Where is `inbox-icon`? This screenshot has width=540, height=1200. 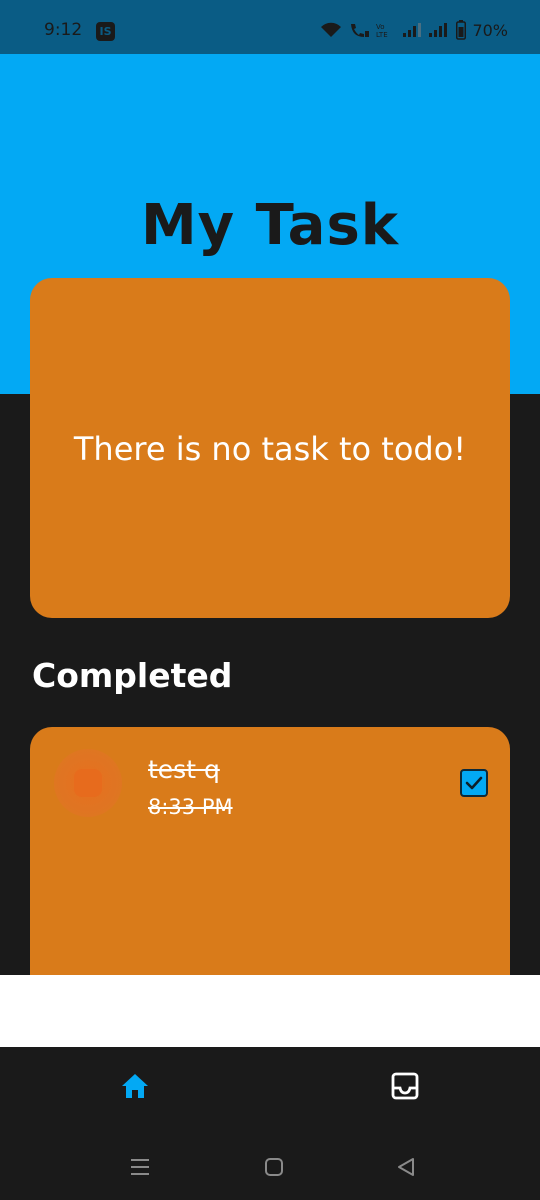 inbox-icon is located at coordinates (405, 1086).